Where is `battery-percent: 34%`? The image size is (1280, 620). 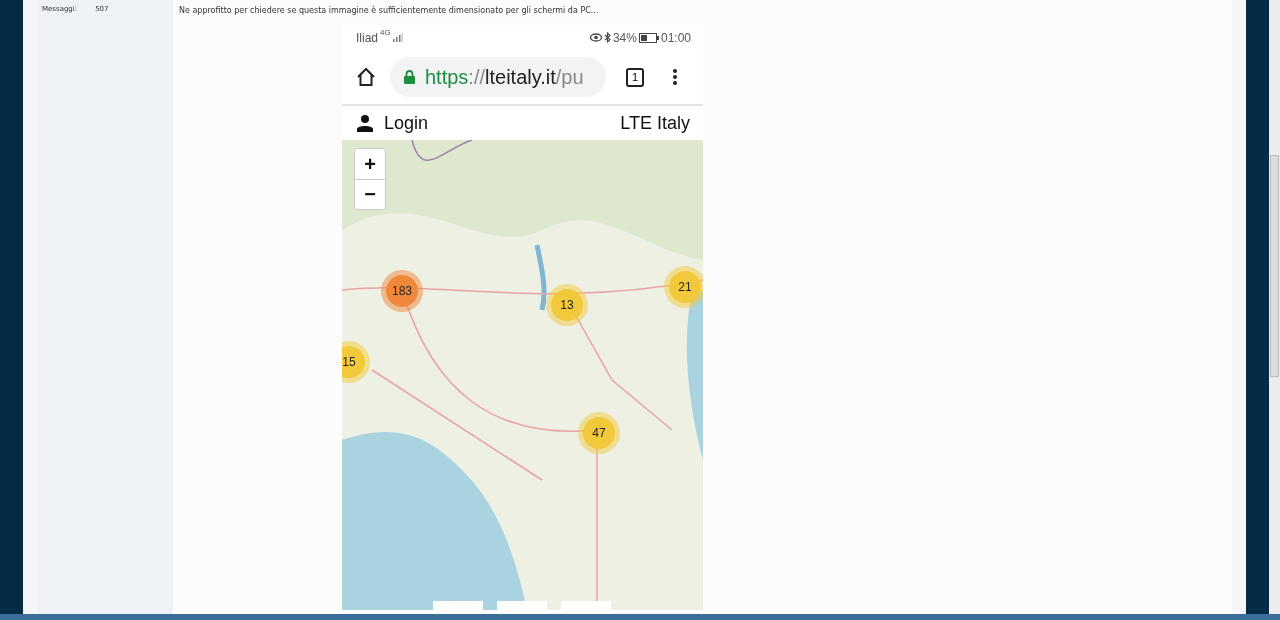 battery-percent: 34% is located at coordinates (624, 37).